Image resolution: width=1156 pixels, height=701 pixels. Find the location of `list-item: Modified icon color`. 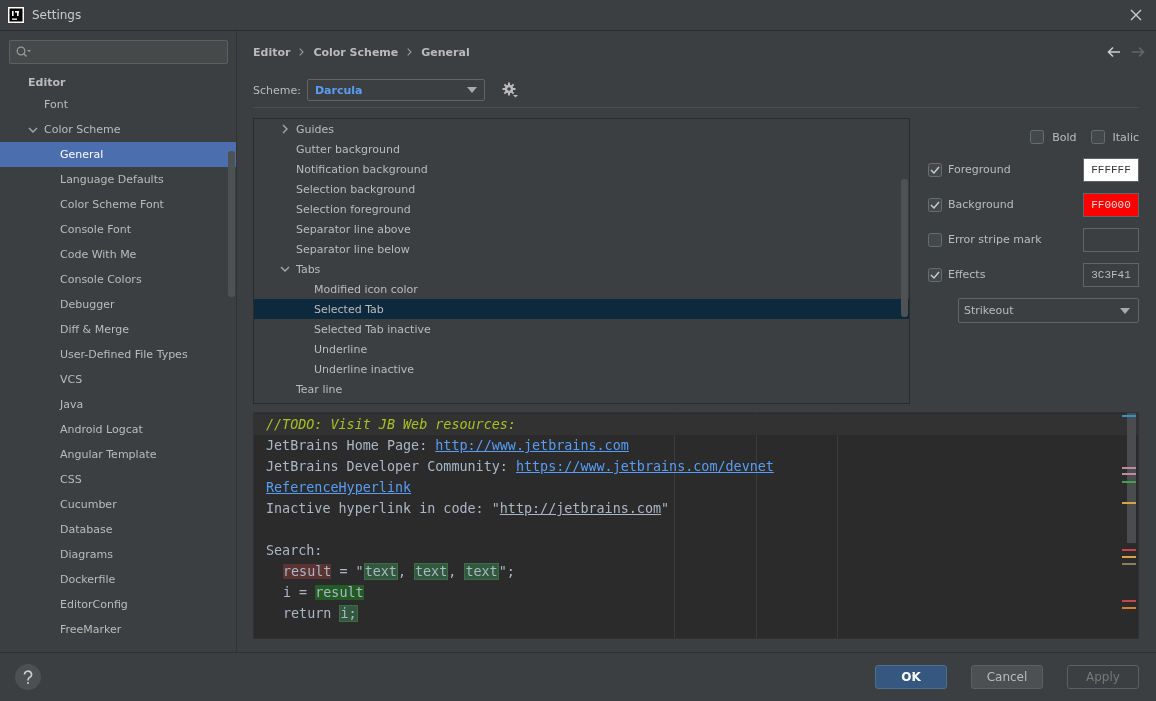

list-item: Modified icon color is located at coordinates (581, 289).